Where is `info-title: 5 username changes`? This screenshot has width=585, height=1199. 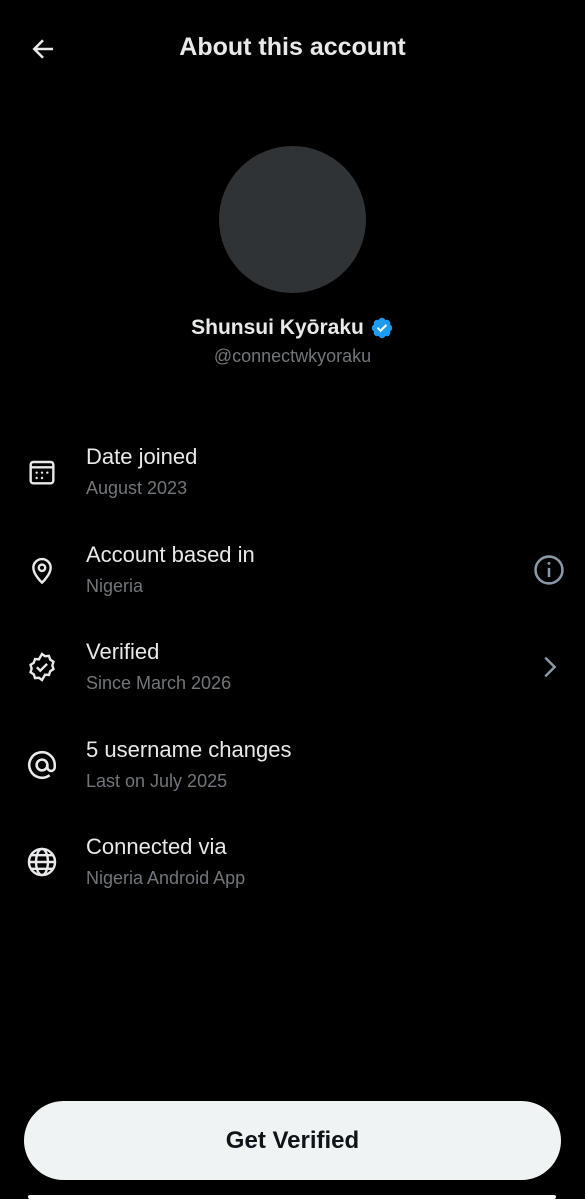
info-title: 5 username changes is located at coordinates (189, 749).